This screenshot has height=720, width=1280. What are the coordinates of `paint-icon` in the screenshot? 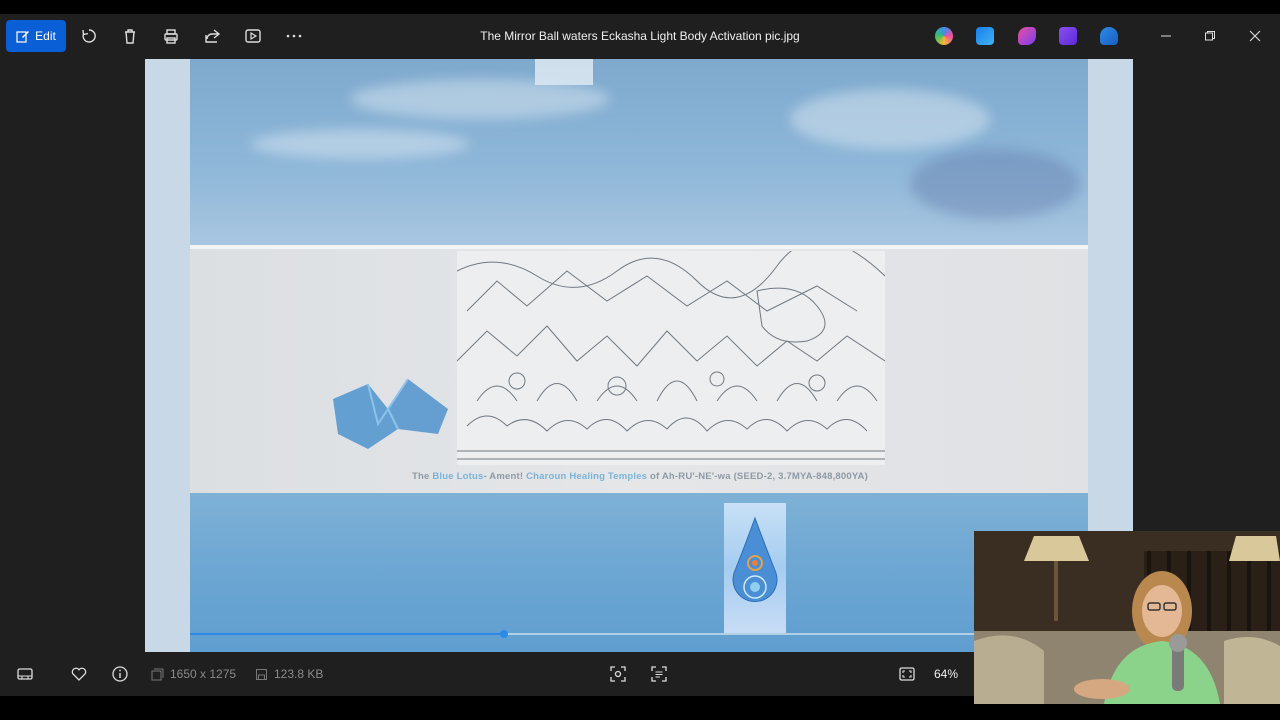 It's located at (1027, 36).